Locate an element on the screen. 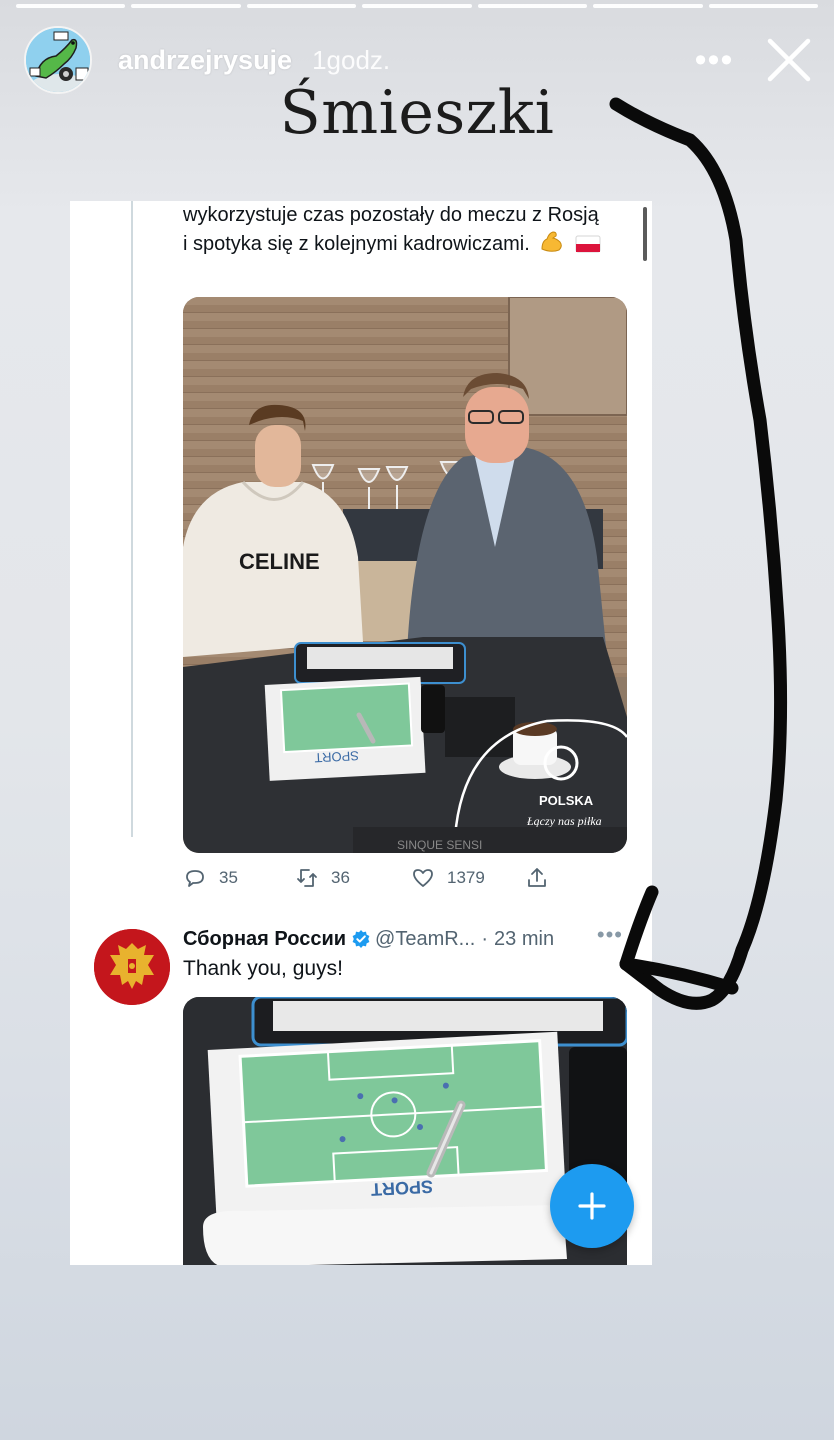  team-russia-avatar is located at coordinates (132, 967).